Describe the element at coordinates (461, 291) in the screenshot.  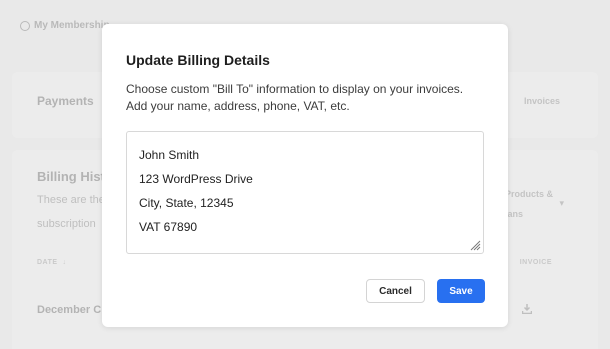
I see `save-button: Save` at that location.